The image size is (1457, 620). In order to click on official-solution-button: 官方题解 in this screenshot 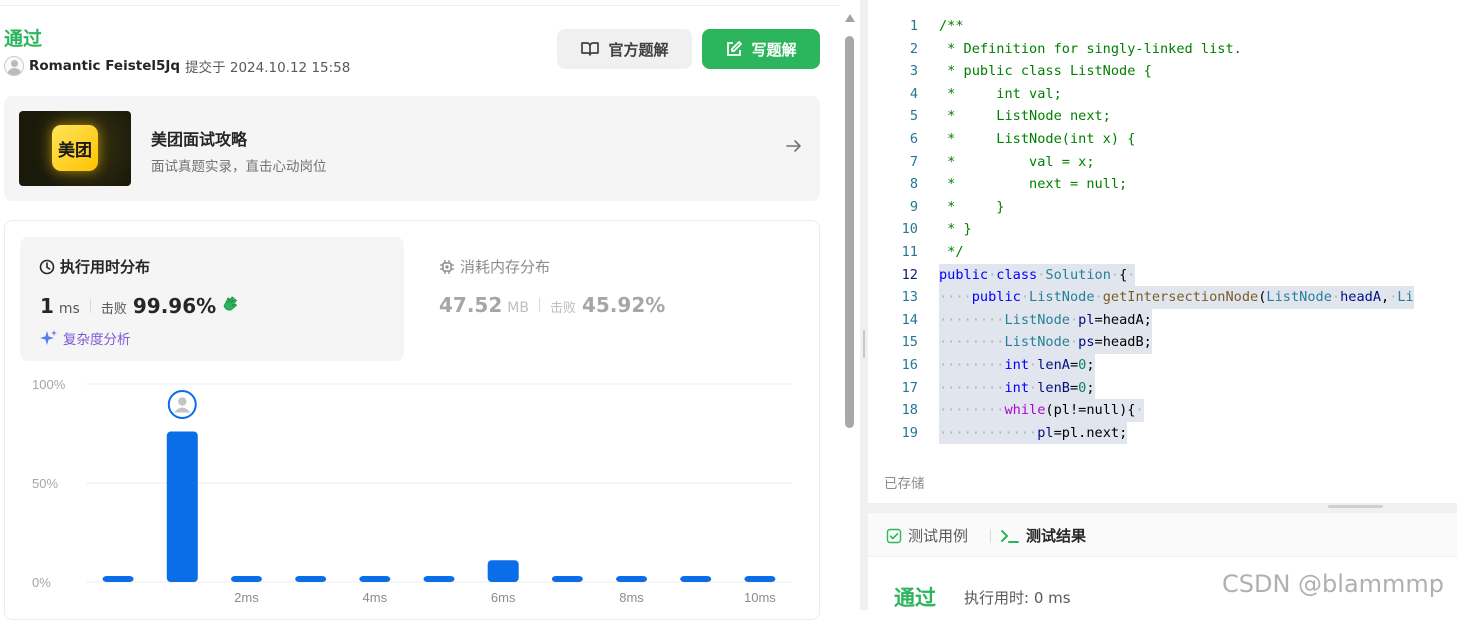, I will do `click(624, 49)`.